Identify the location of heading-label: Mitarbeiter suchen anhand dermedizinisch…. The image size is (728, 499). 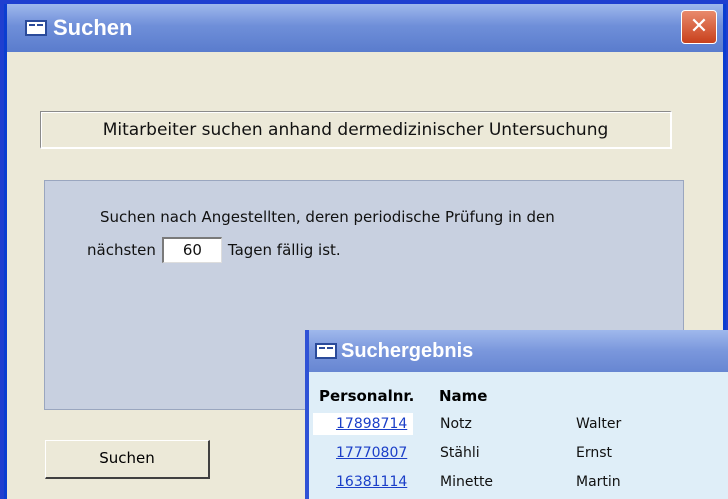
(355, 130).